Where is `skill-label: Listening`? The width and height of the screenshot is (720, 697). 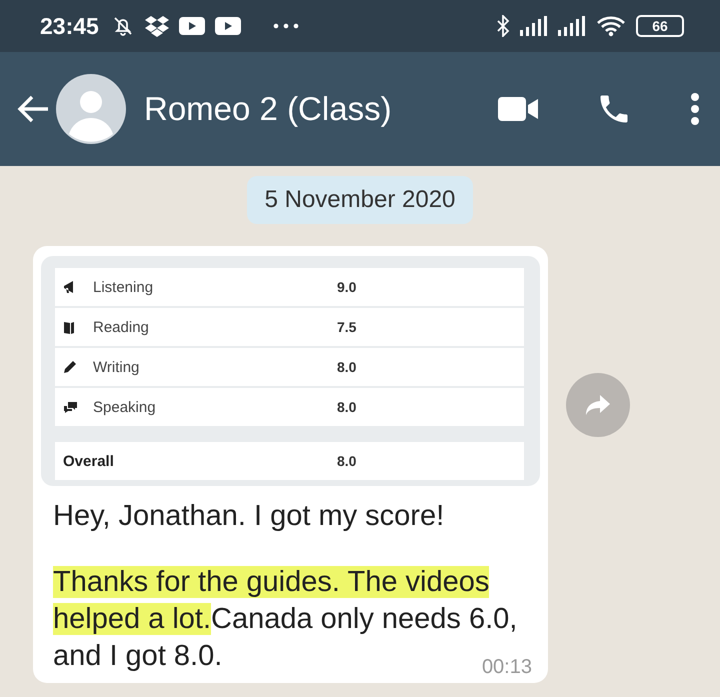
skill-label: Listening is located at coordinates (123, 287).